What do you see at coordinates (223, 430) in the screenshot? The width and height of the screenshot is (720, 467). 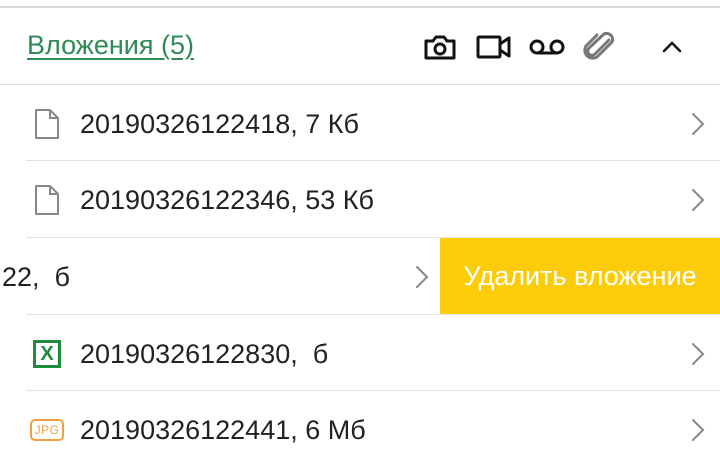 I see `attachment-name: 20190326122441, 6 Мб` at bounding box center [223, 430].